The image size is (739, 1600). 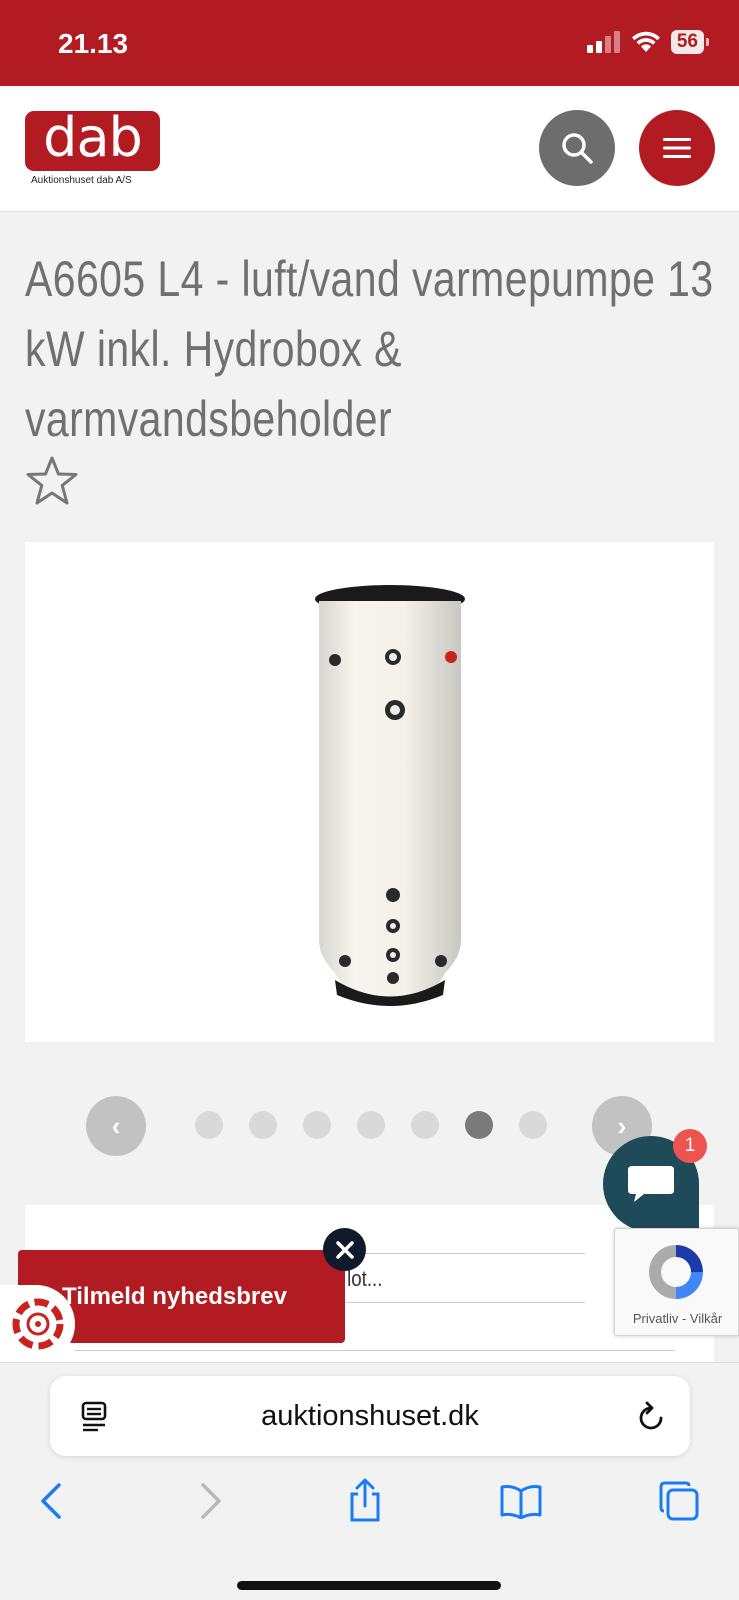 What do you see at coordinates (690, 1146) in the screenshot?
I see `chat-unread-badge: 1` at bounding box center [690, 1146].